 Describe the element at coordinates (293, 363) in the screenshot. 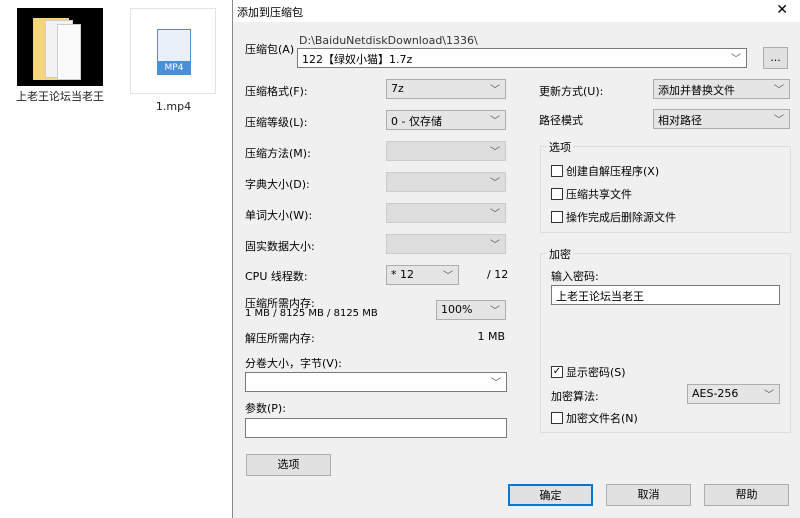

I see `split-label: 分卷大小，字节(V):` at that location.